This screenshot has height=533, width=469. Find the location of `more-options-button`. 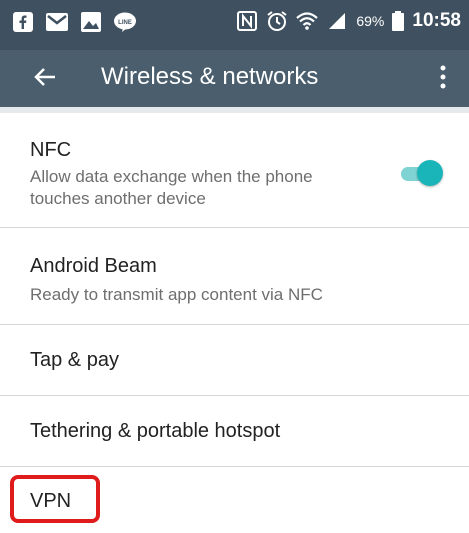

more-options-button is located at coordinates (443, 77).